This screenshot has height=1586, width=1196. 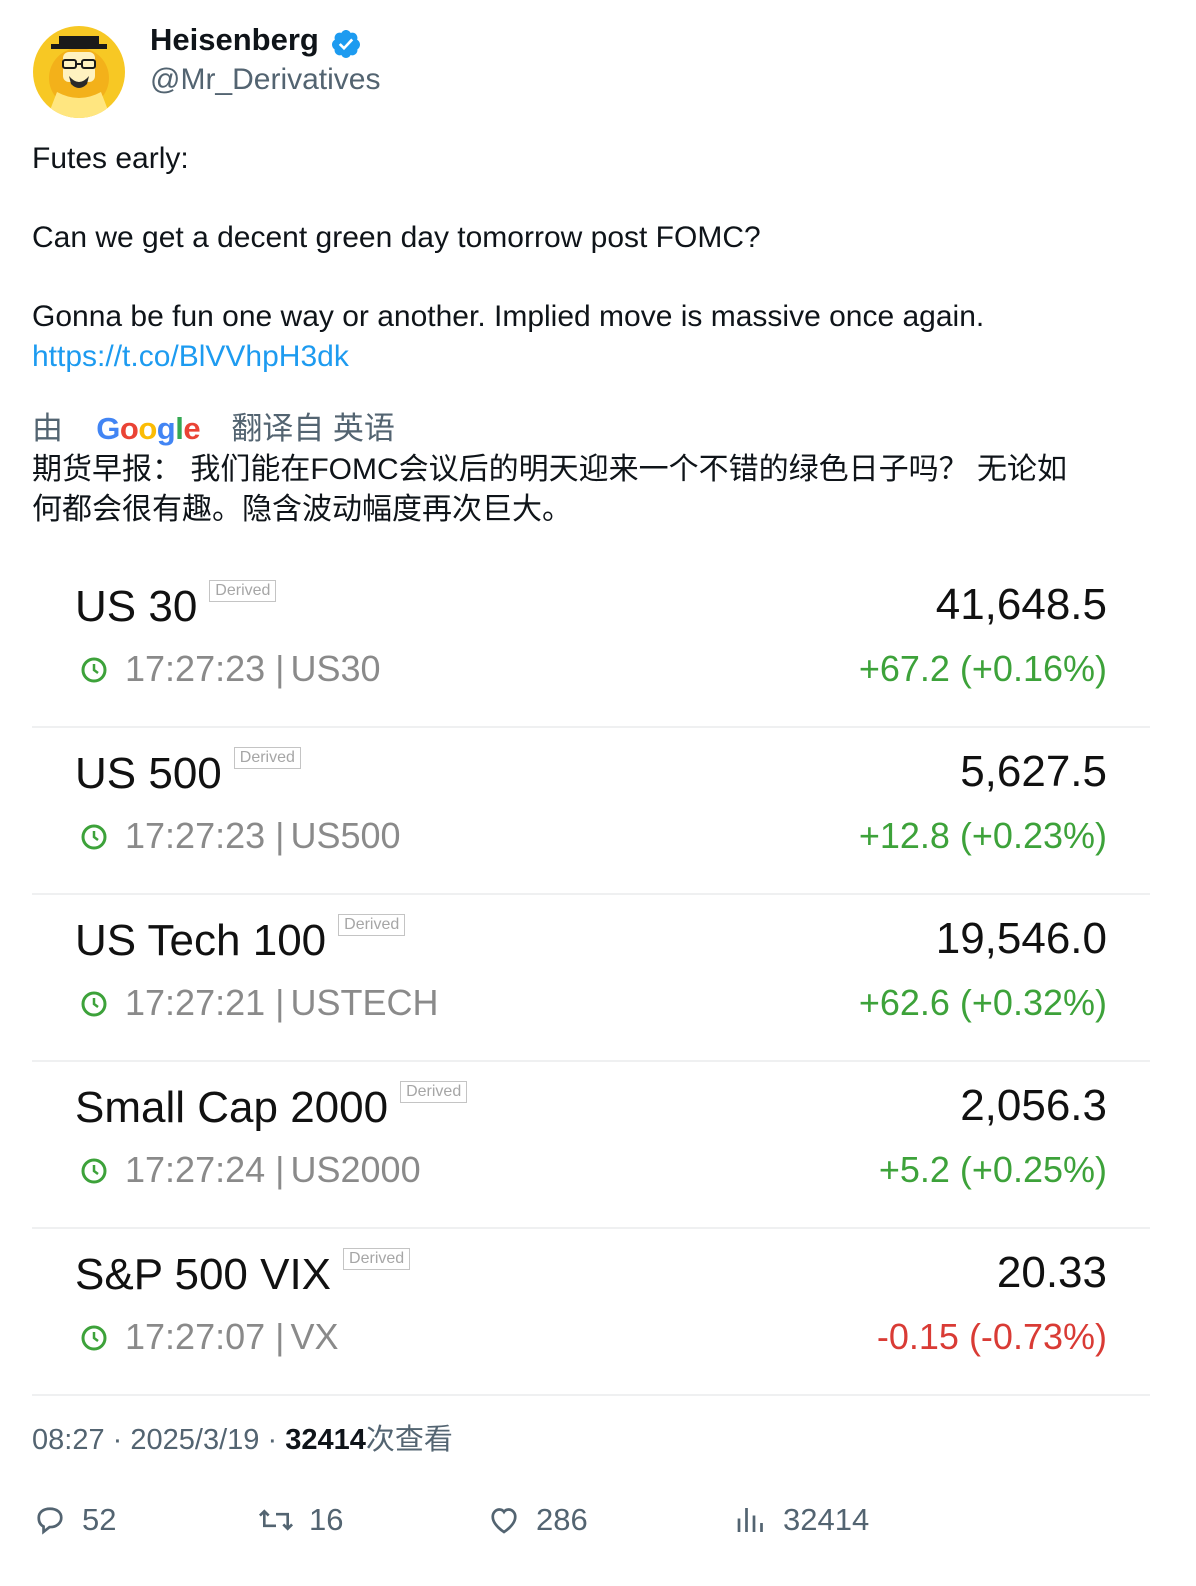 I want to click on verified-badge-icon, so click(x=346, y=44).